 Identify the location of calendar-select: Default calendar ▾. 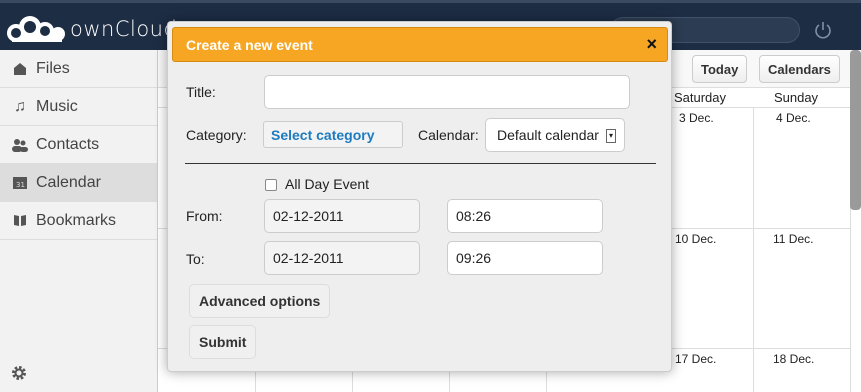
(555, 135).